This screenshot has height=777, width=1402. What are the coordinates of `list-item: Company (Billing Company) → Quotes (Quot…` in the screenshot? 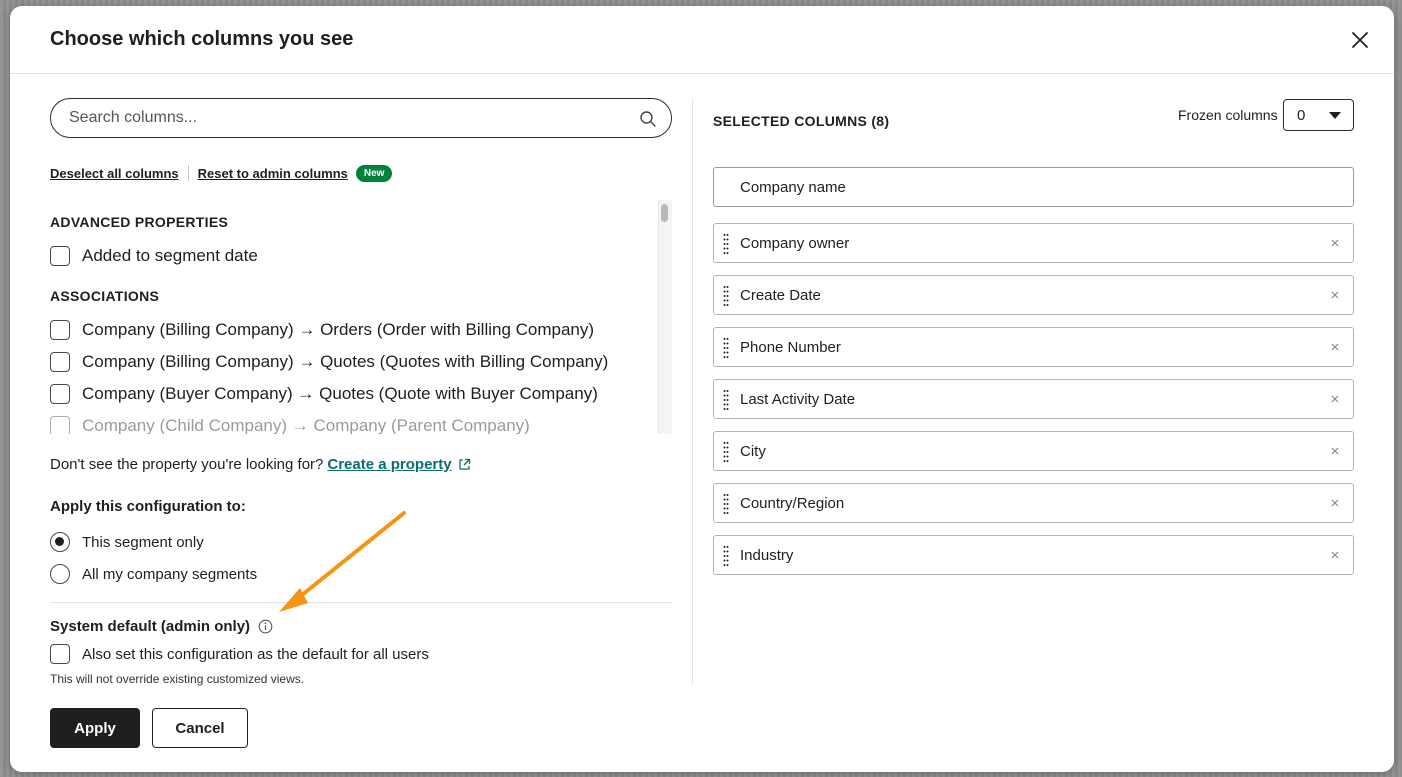 It's located at (329, 362).